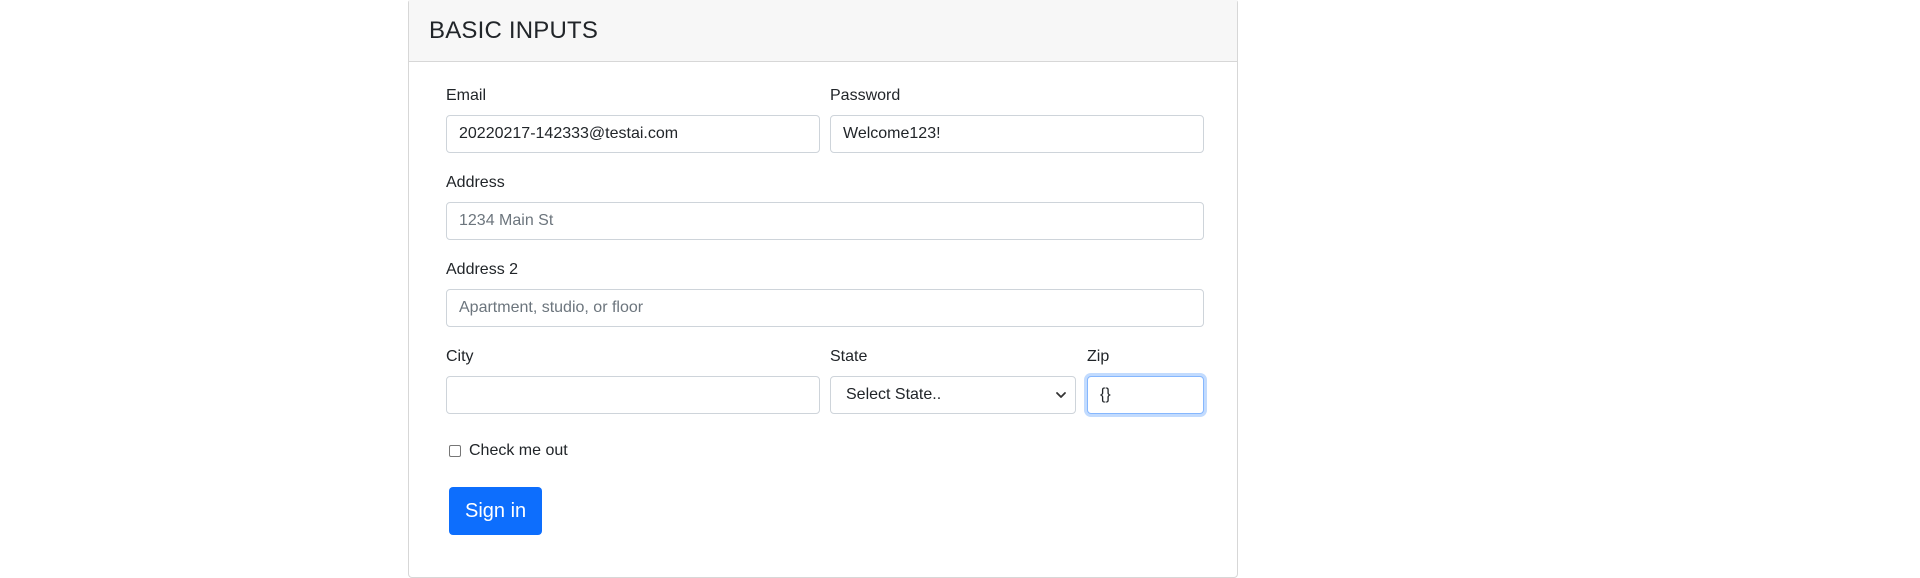 This screenshot has width=1920, height=578. I want to click on card-title: BASIC INPUTS, so click(514, 30).